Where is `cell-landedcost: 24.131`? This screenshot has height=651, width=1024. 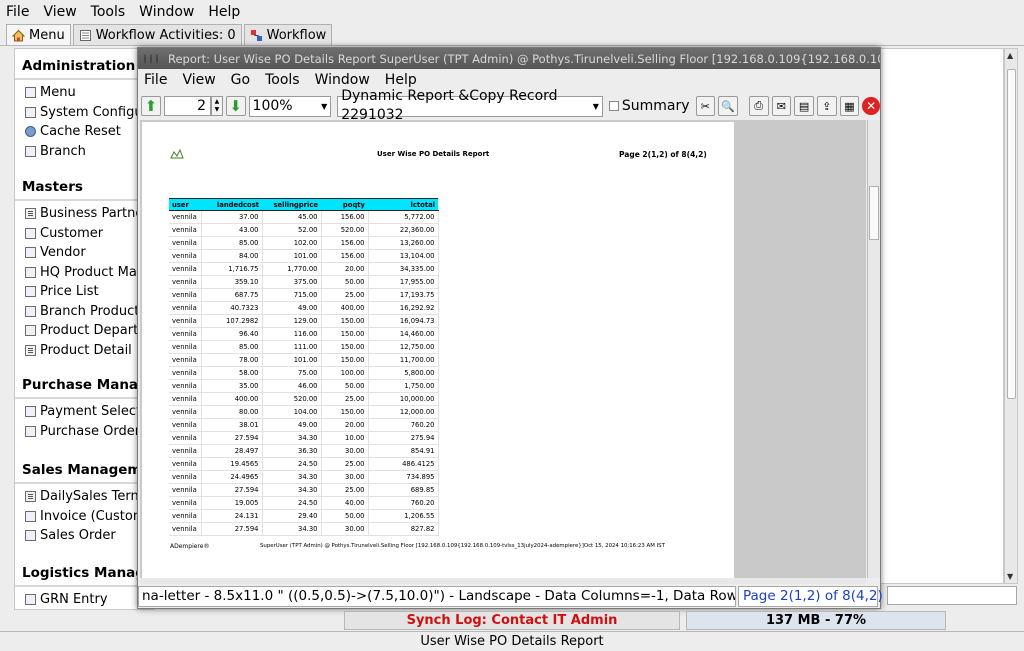
cell-landedcost: 24.131 is located at coordinates (232, 516).